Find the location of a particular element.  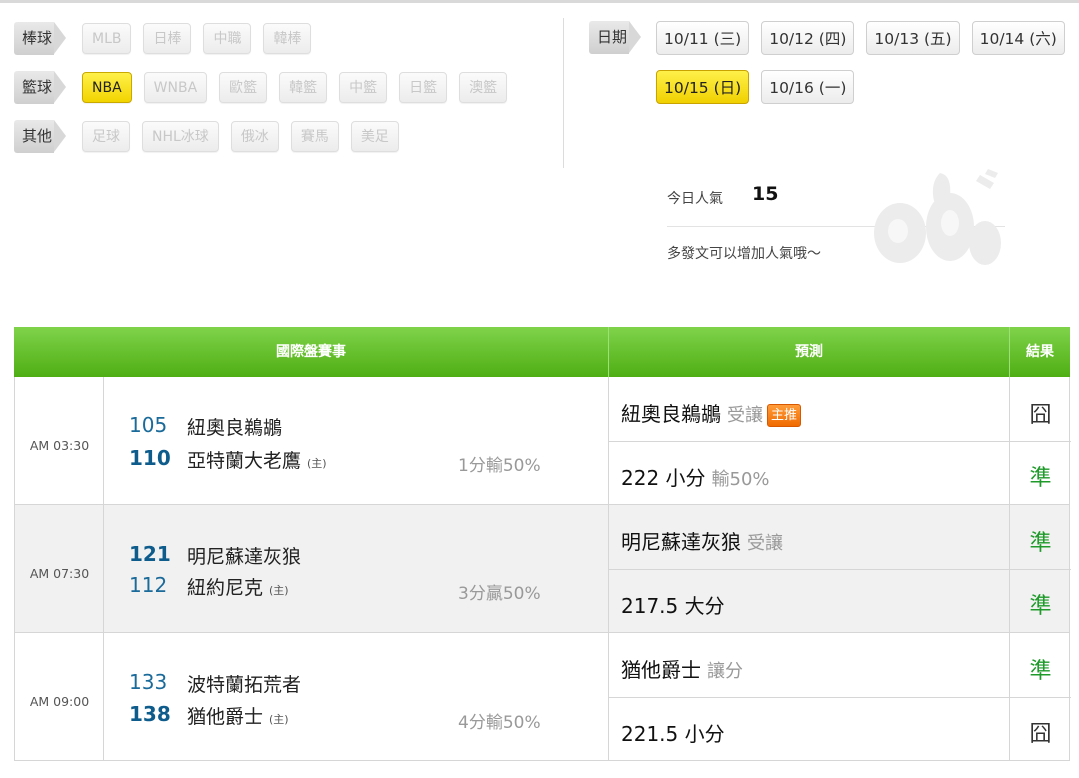

home-team-name: 紐約尼克 is located at coordinates (225, 588).